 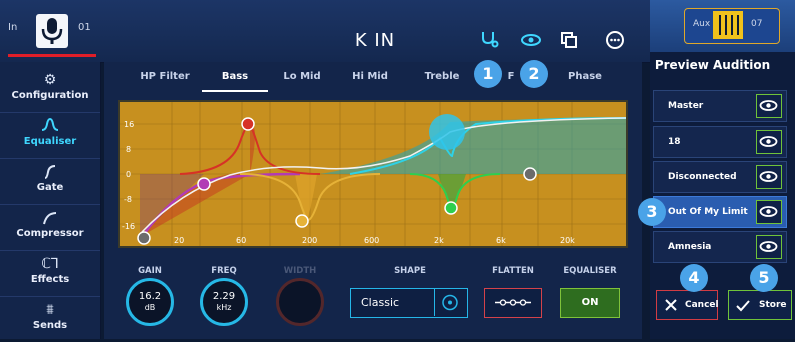 What do you see at coordinates (150, 296) in the screenshot?
I see `gain-value: 16.2` at bounding box center [150, 296].